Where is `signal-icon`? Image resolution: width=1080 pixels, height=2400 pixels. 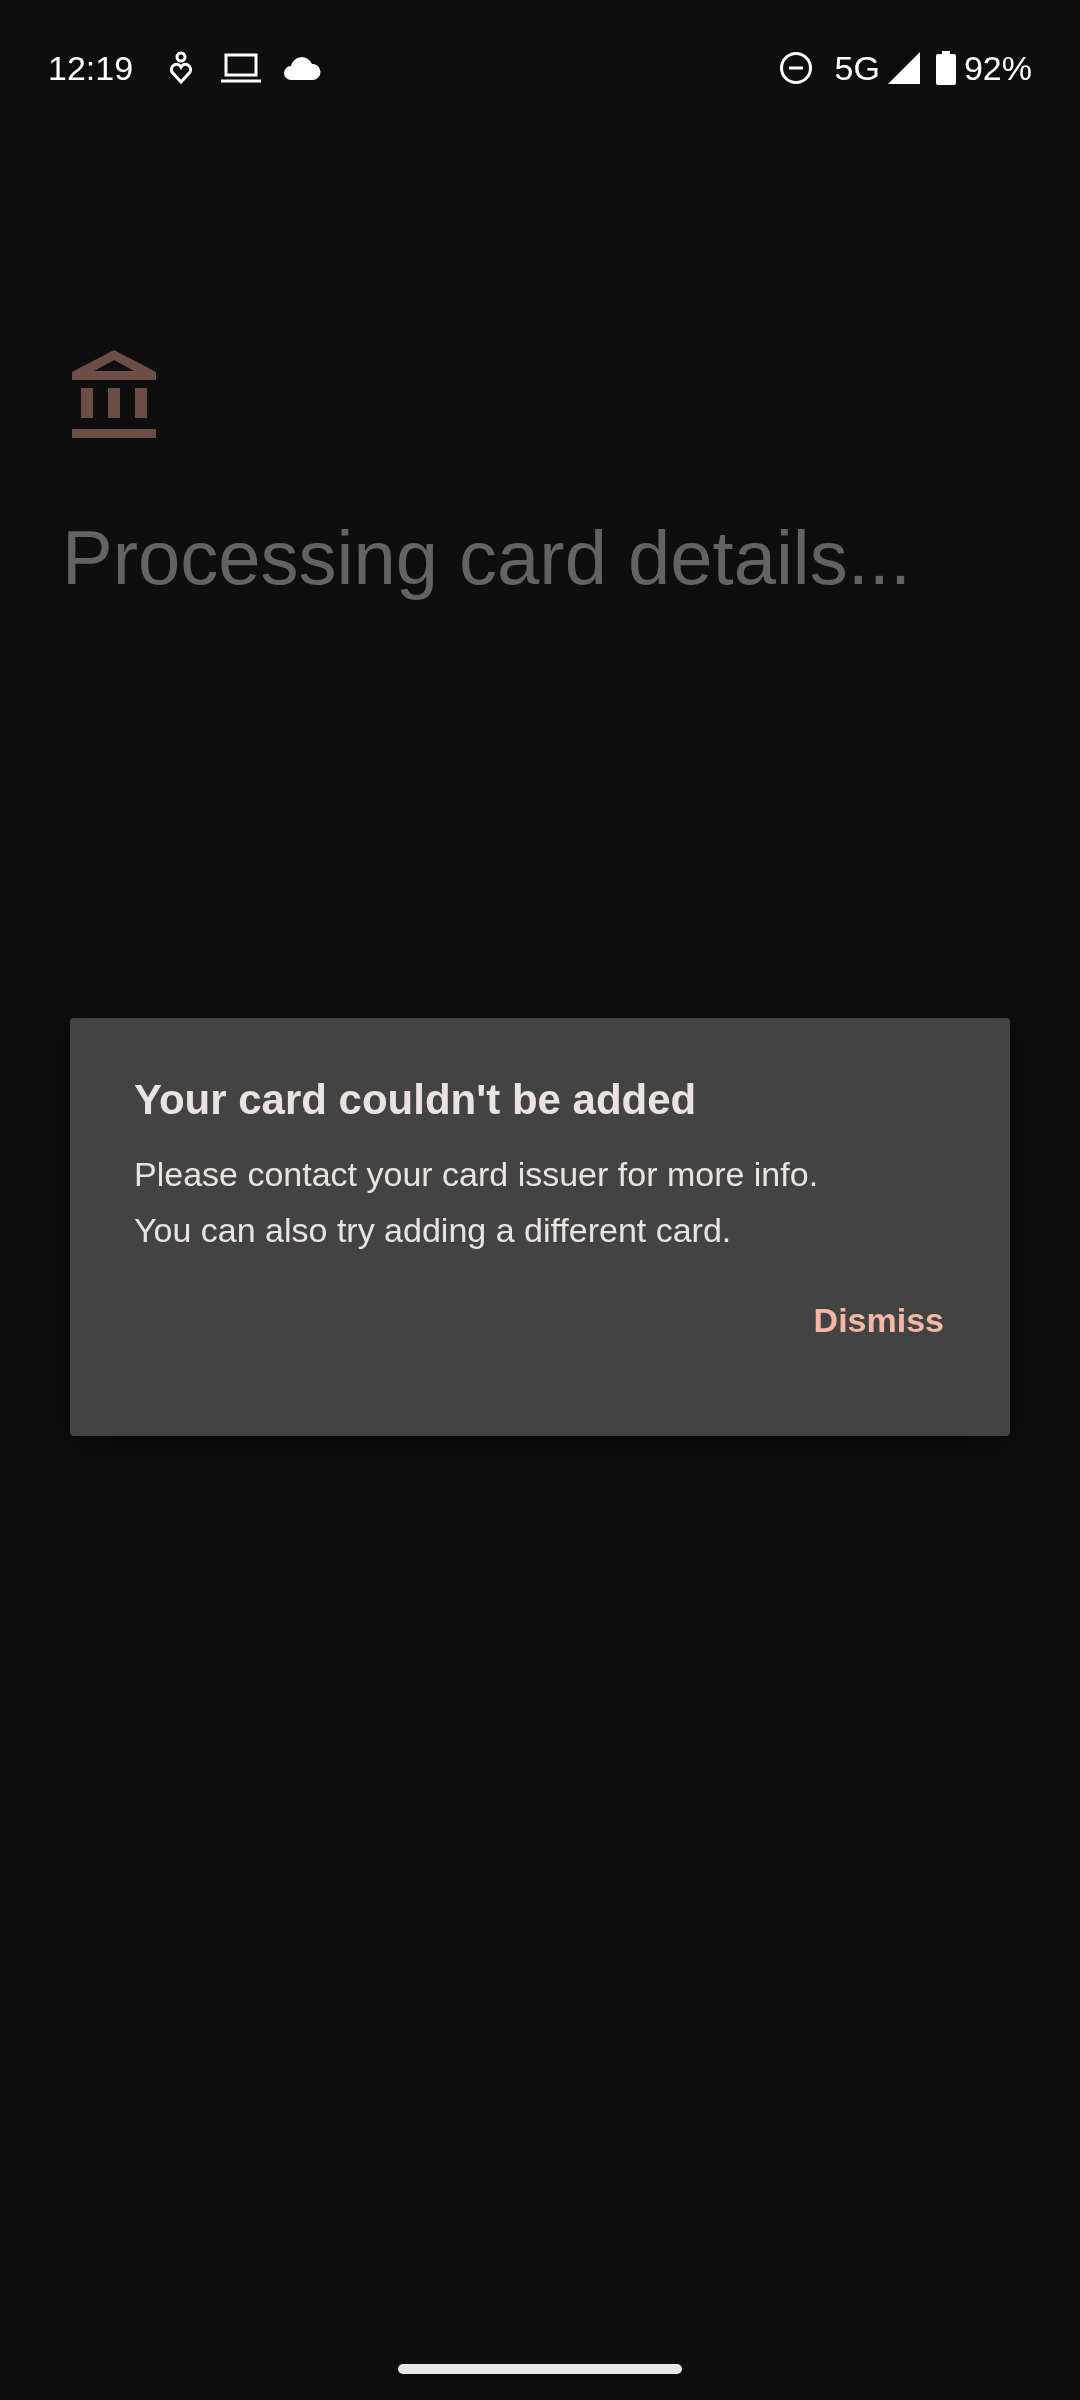
signal-icon is located at coordinates (903, 68).